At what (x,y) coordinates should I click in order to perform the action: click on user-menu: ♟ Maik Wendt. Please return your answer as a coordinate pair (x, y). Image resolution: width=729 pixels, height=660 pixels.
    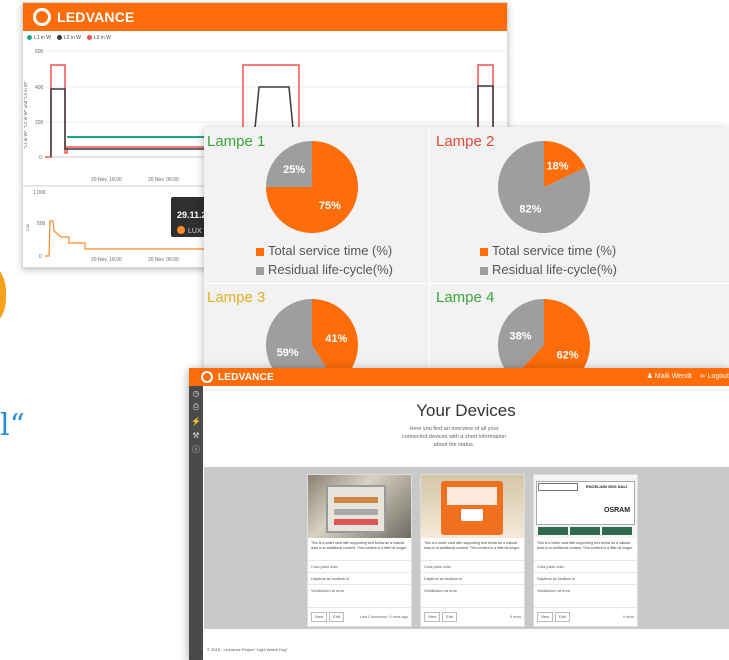
    Looking at the image, I should click on (669, 376).